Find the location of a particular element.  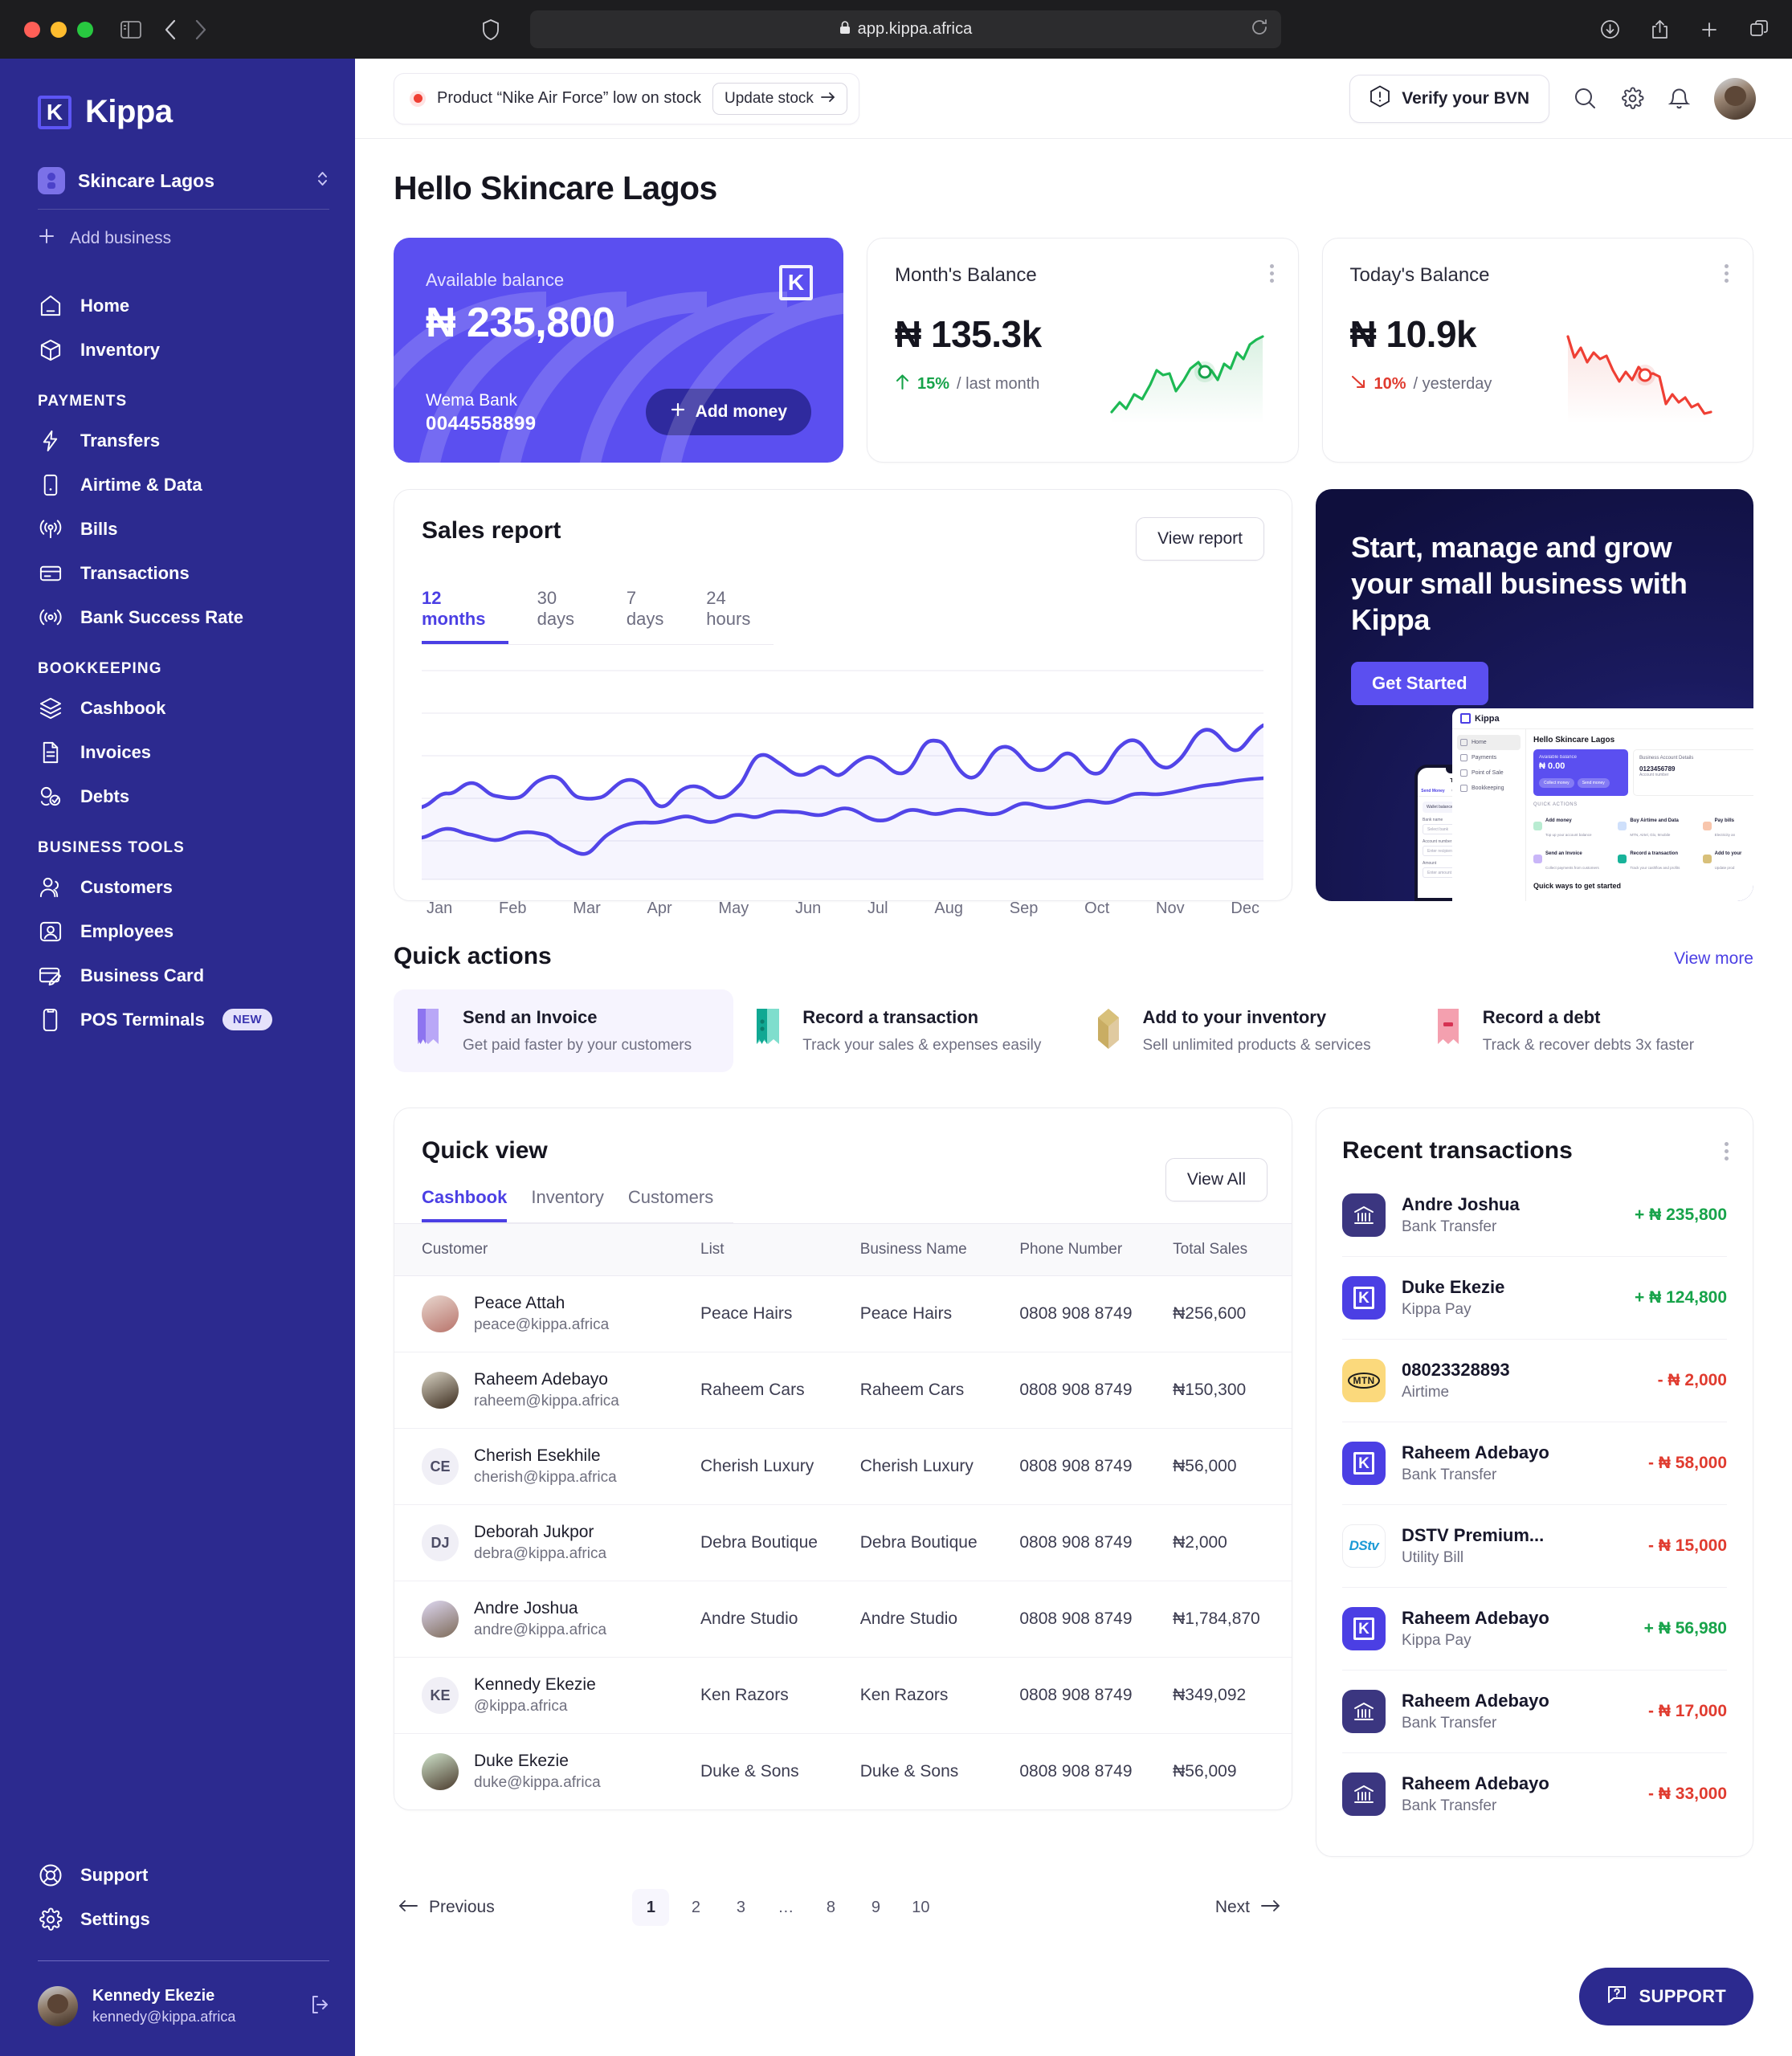

sales-tab-24-hours: 24 hours is located at coordinates (740, 616).